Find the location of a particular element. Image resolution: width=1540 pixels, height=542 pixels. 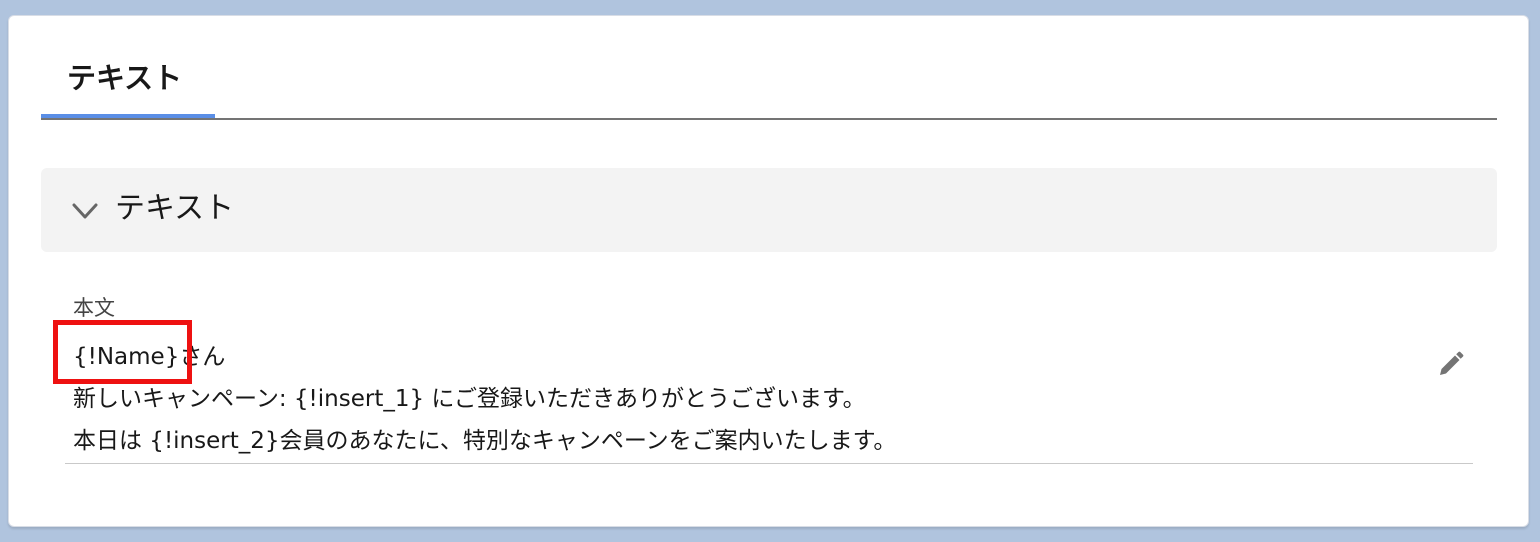

section-header-text: テキスト is located at coordinates (769, 210).